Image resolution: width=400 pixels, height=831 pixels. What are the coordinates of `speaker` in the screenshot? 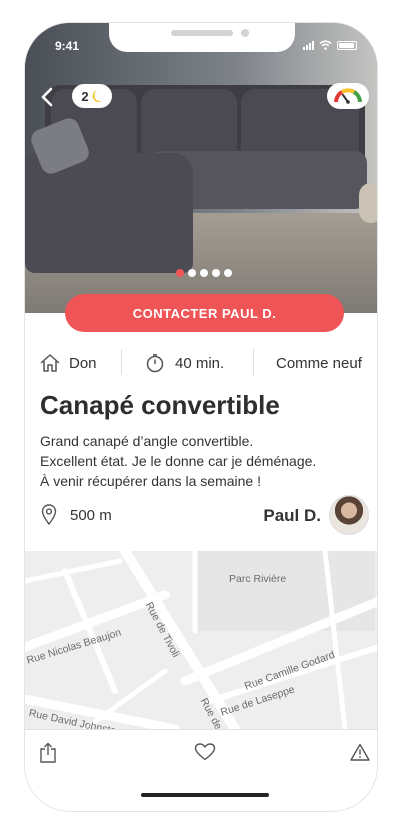 It's located at (202, 33).